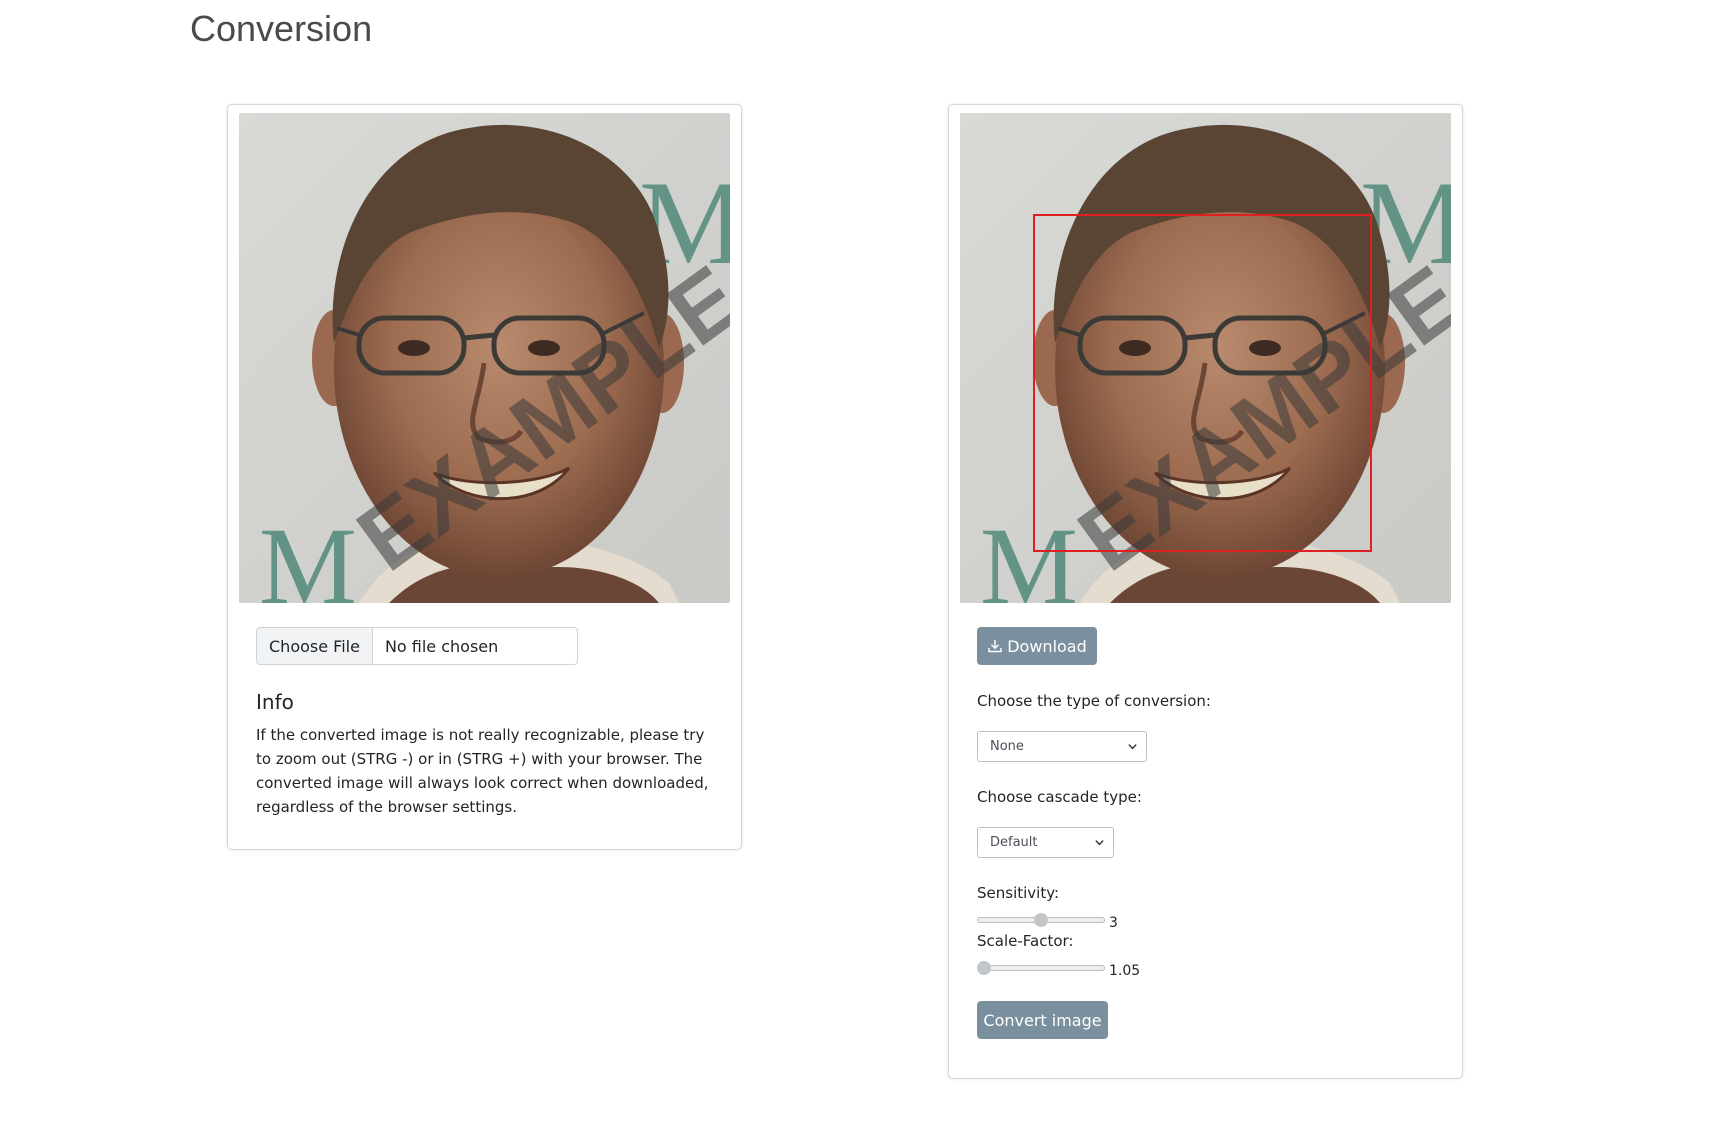 The image size is (1732, 1121). Describe the element at coordinates (1007, 746) in the screenshot. I see `conversion-type-value: None` at that location.